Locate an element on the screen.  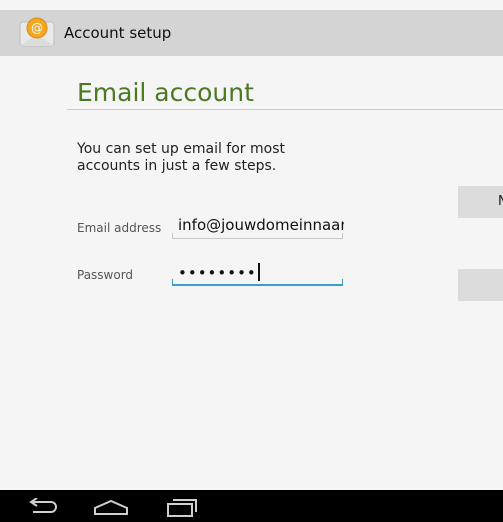
email-value: info@jouwdomeinnaam is located at coordinates (261, 225).